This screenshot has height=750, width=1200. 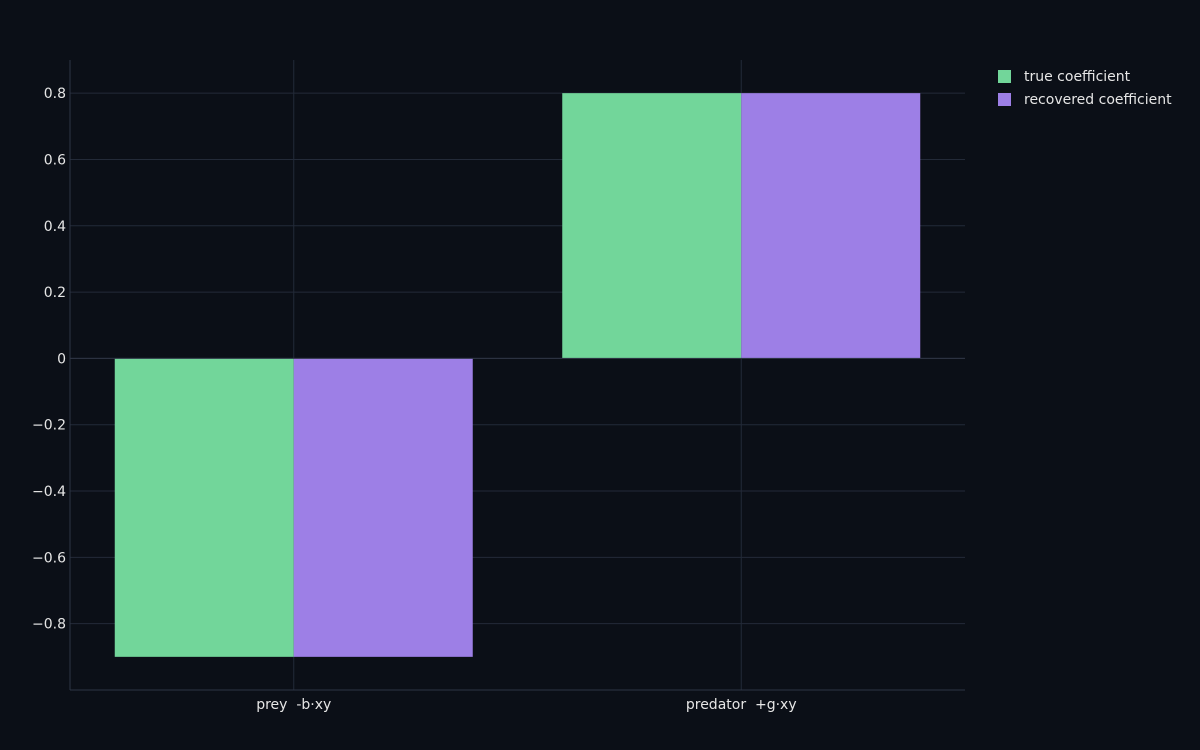 What do you see at coordinates (55, 293) in the screenshot?
I see `y-tick-label: 0.2` at bounding box center [55, 293].